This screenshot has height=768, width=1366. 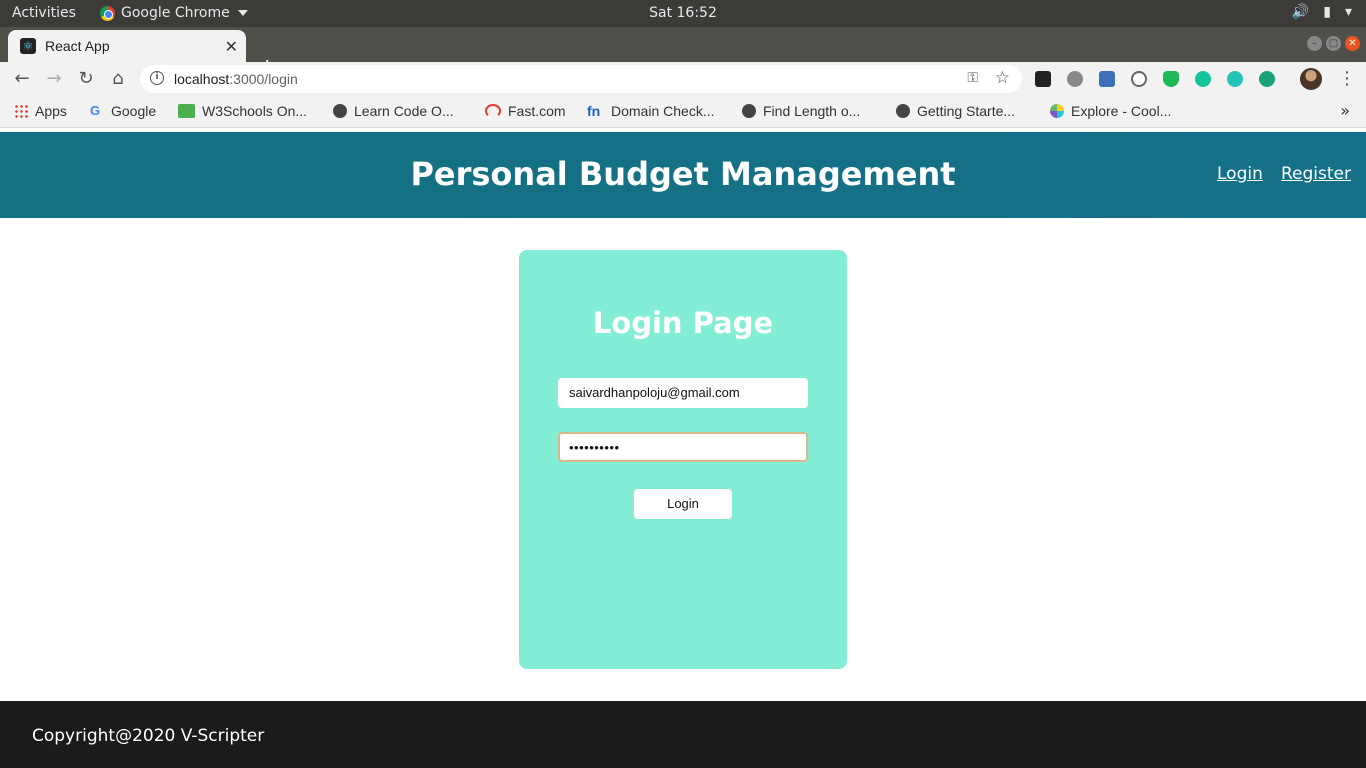 I want to click on close-window-icon: ✕, so click(x=1352, y=43).